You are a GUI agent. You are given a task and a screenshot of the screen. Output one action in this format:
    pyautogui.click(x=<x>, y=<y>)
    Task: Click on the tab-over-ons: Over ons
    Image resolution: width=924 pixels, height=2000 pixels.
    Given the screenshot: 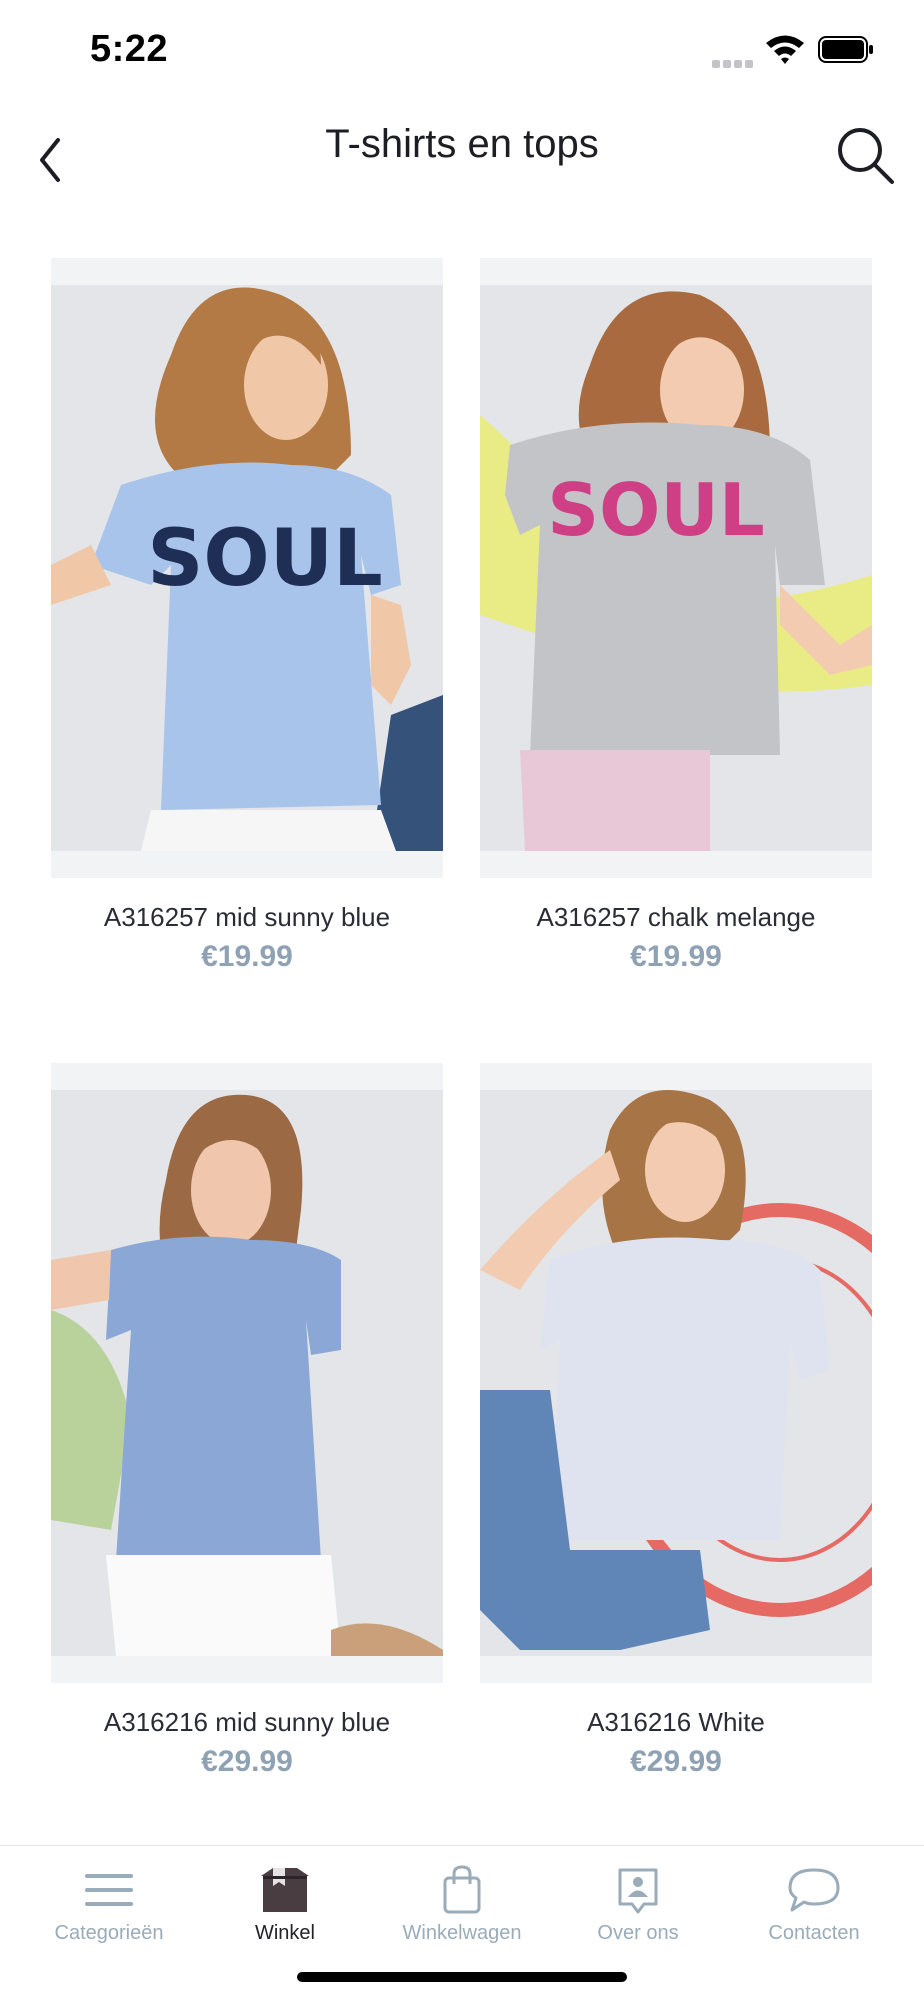 What is the action you would take?
    pyautogui.click(x=638, y=1906)
    